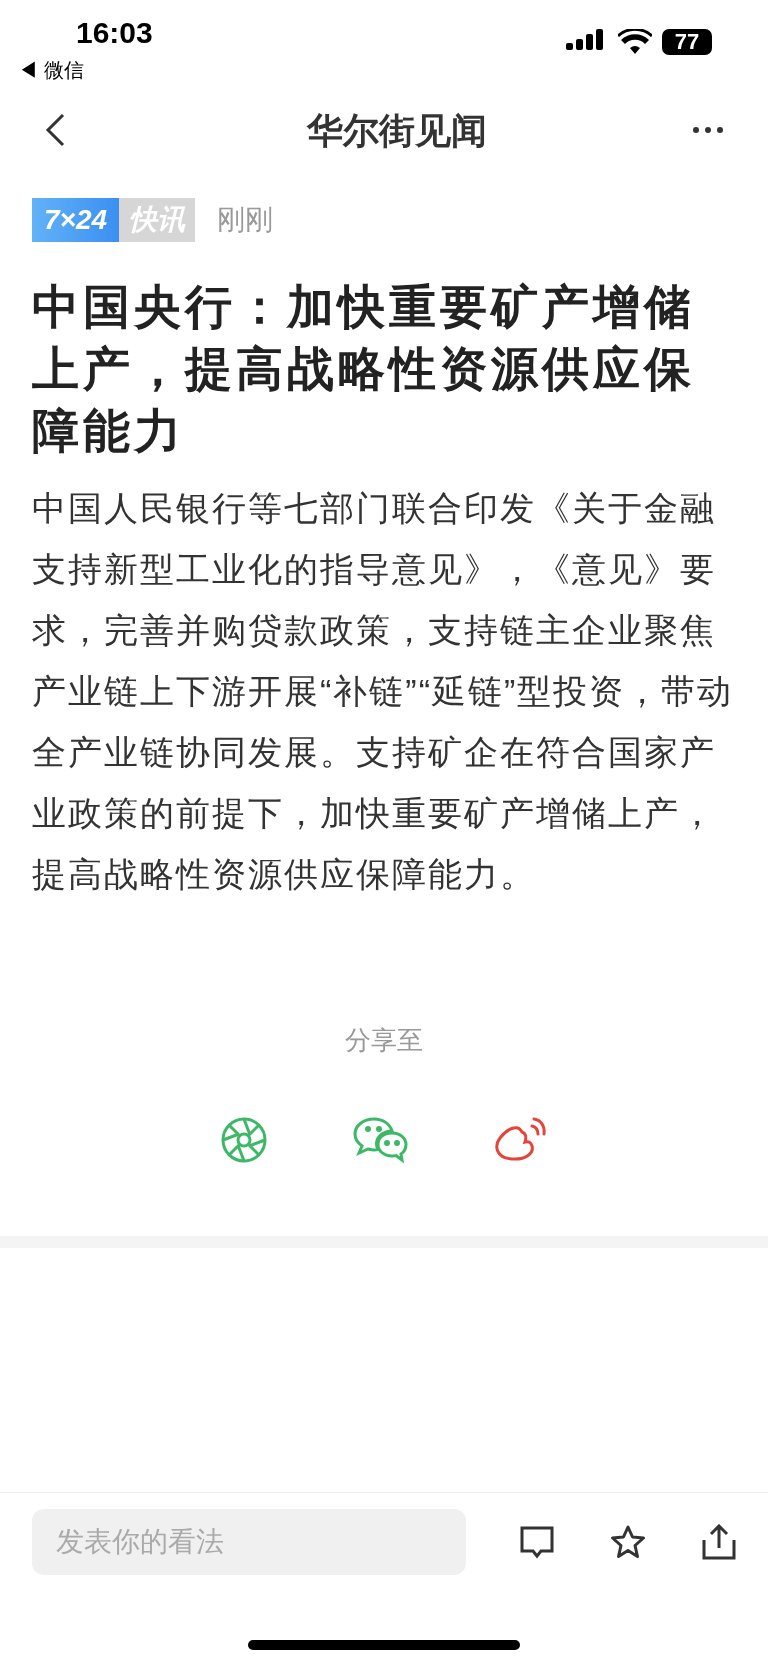  Describe the element at coordinates (708, 130) in the screenshot. I see `more-icon` at that location.